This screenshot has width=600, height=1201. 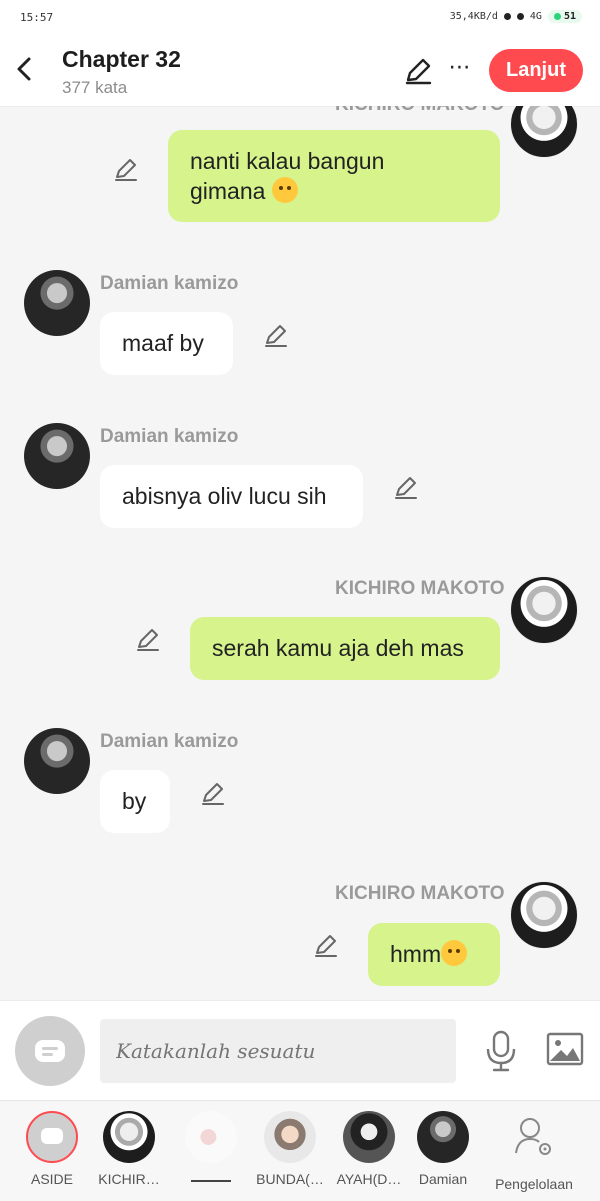 I want to click on battery-indicator: 51, so click(x=564, y=16).